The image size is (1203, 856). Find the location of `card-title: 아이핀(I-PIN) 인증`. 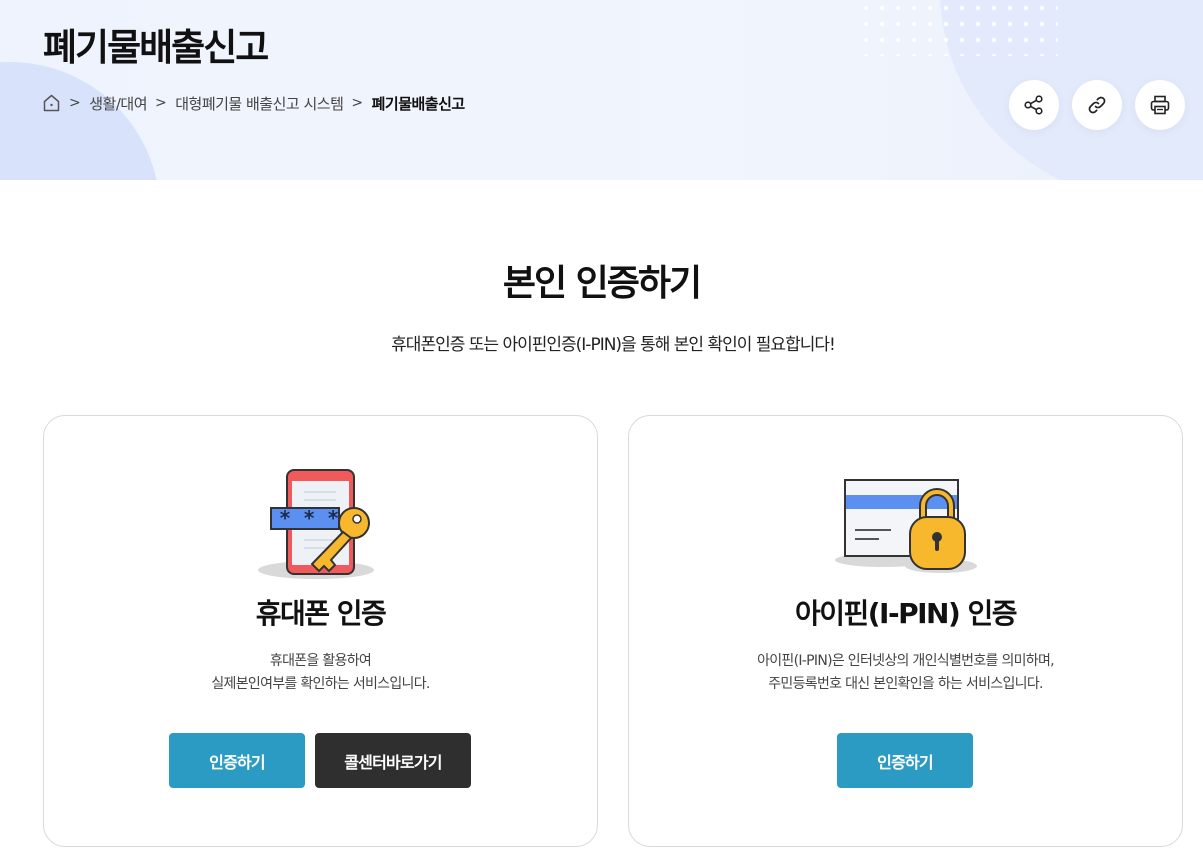

card-title: 아이핀(I-PIN) 인증 is located at coordinates (906, 613).